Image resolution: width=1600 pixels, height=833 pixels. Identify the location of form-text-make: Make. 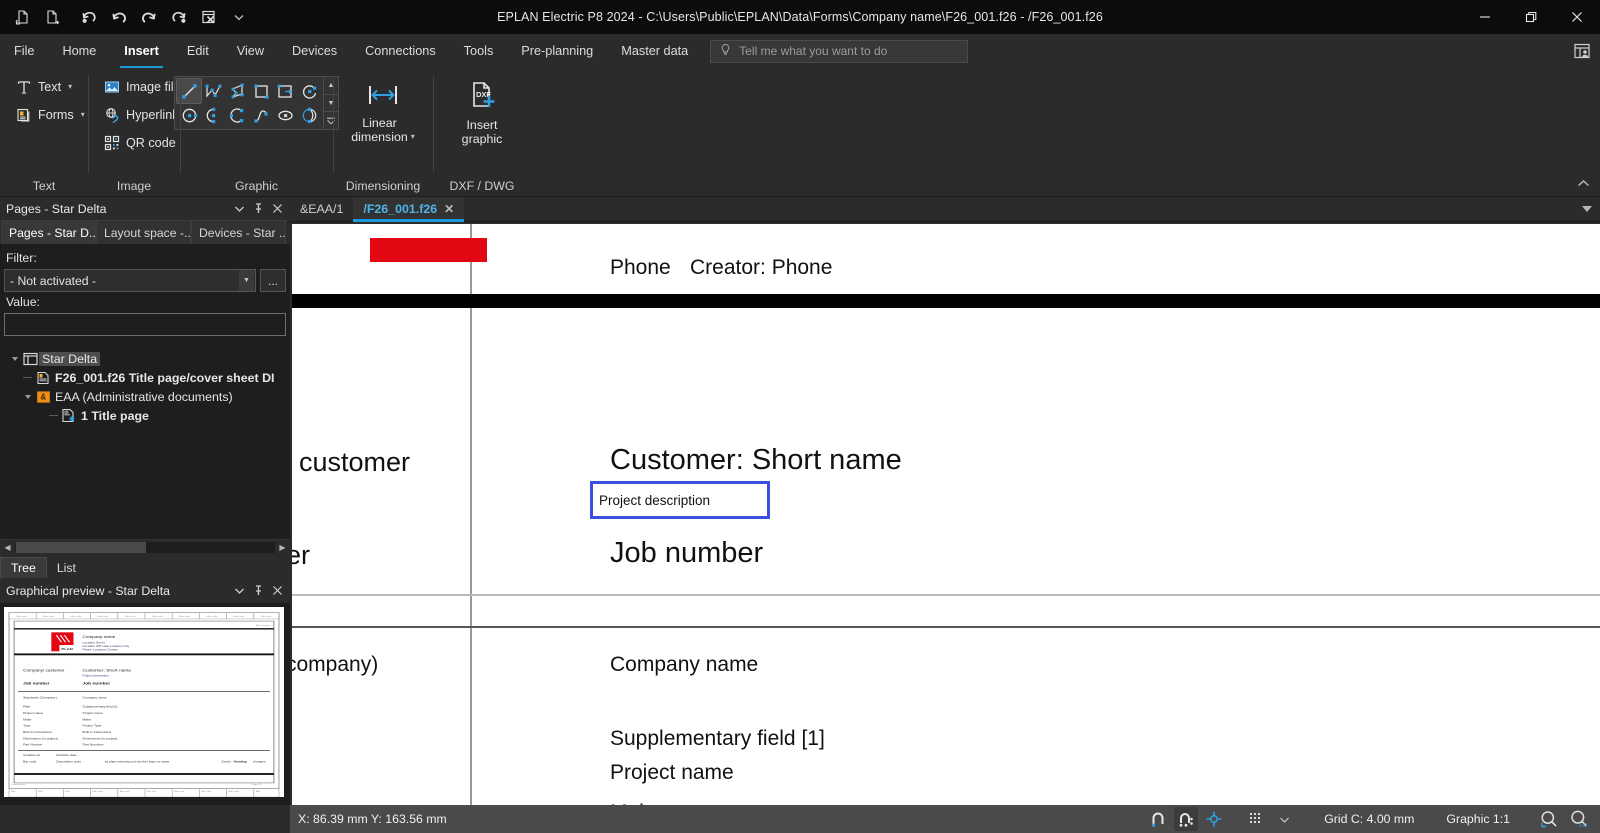
(635, 803).